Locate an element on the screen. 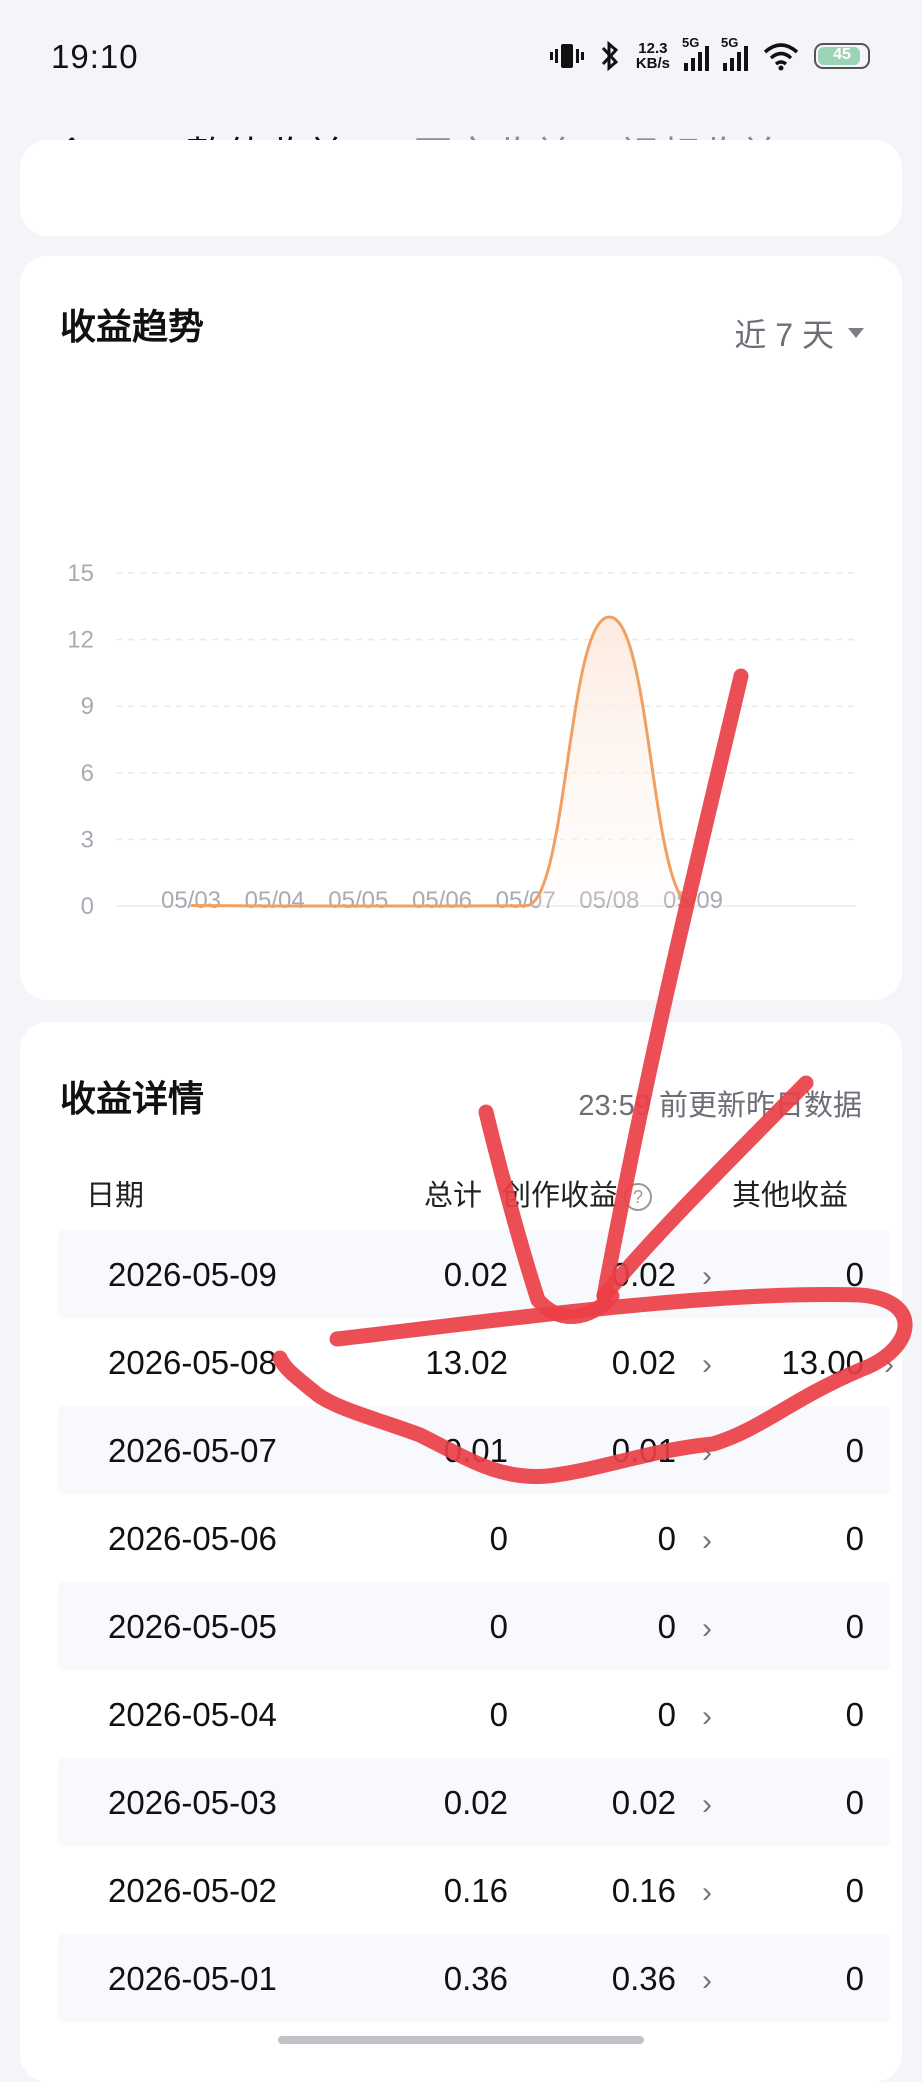  x-tick-label: 05/04 is located at coordinates (275, 900).